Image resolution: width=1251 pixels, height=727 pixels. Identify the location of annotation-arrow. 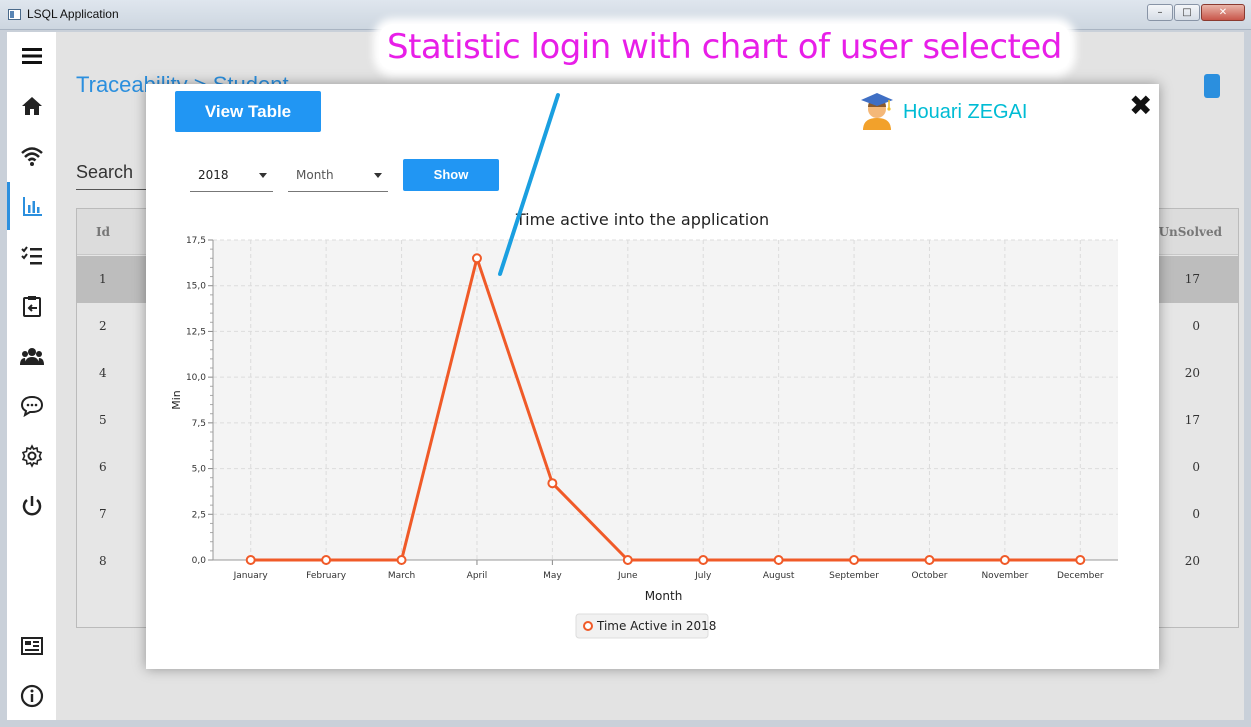
(529, 184).